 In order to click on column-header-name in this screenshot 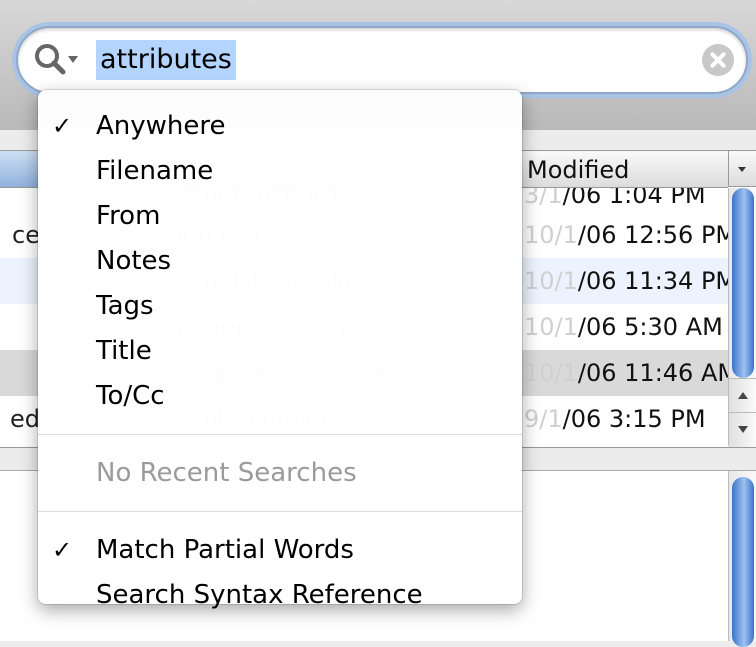, I will do `click(20, 169)`.